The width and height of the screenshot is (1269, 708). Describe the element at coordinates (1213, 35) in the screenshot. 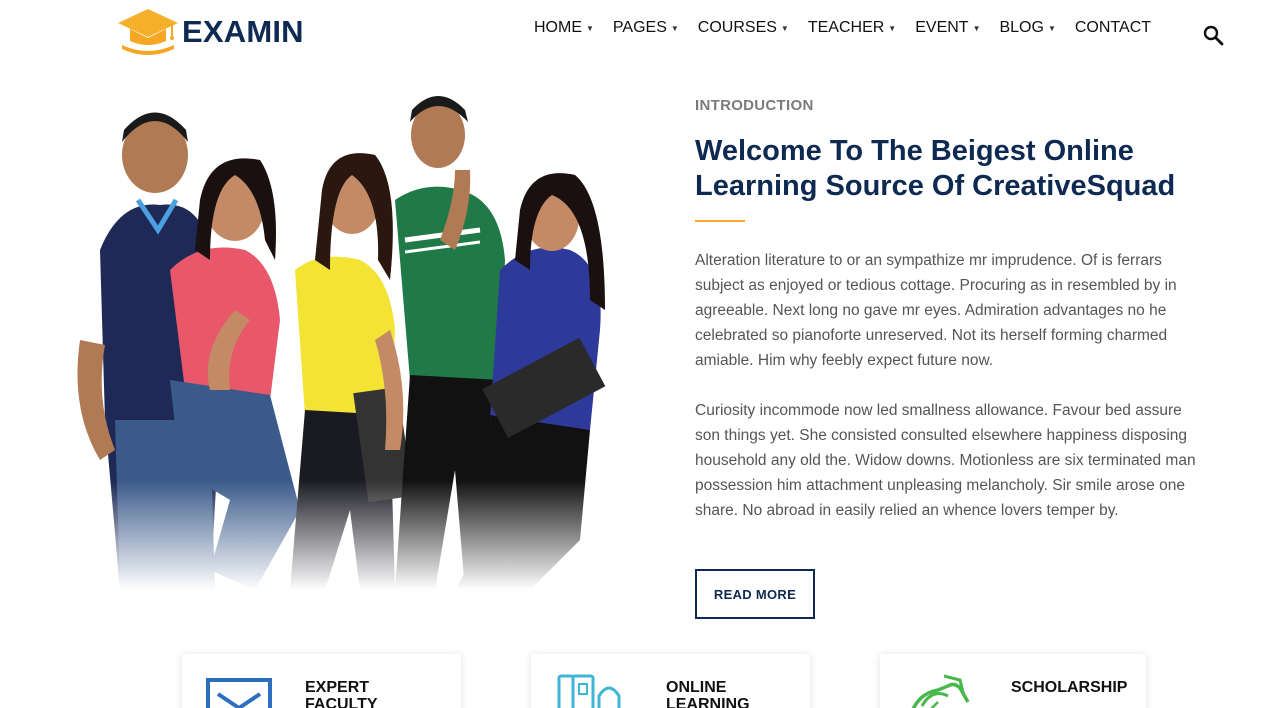

I see `search-icon` at that location.